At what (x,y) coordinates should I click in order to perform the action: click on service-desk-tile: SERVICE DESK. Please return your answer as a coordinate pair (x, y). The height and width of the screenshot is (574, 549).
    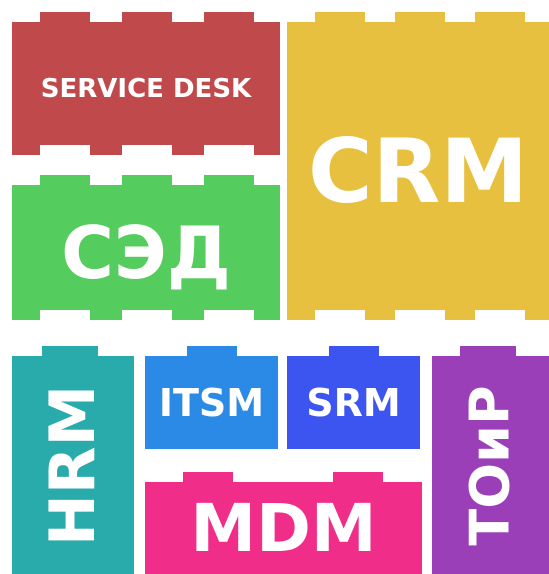
    Looking at the image, I should click on (146, 83).